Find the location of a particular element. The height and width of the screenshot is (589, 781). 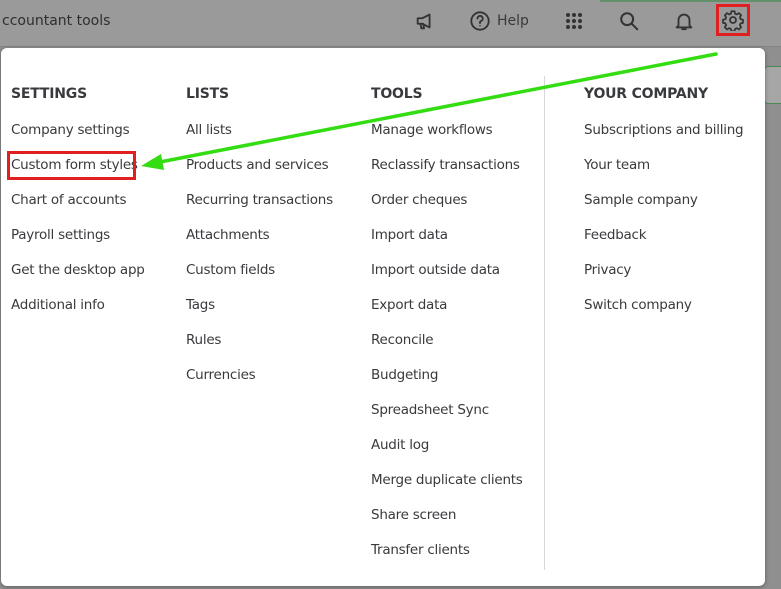

menu-item-manage-workflows: Manage workflows is located at coordinates (447, 139).